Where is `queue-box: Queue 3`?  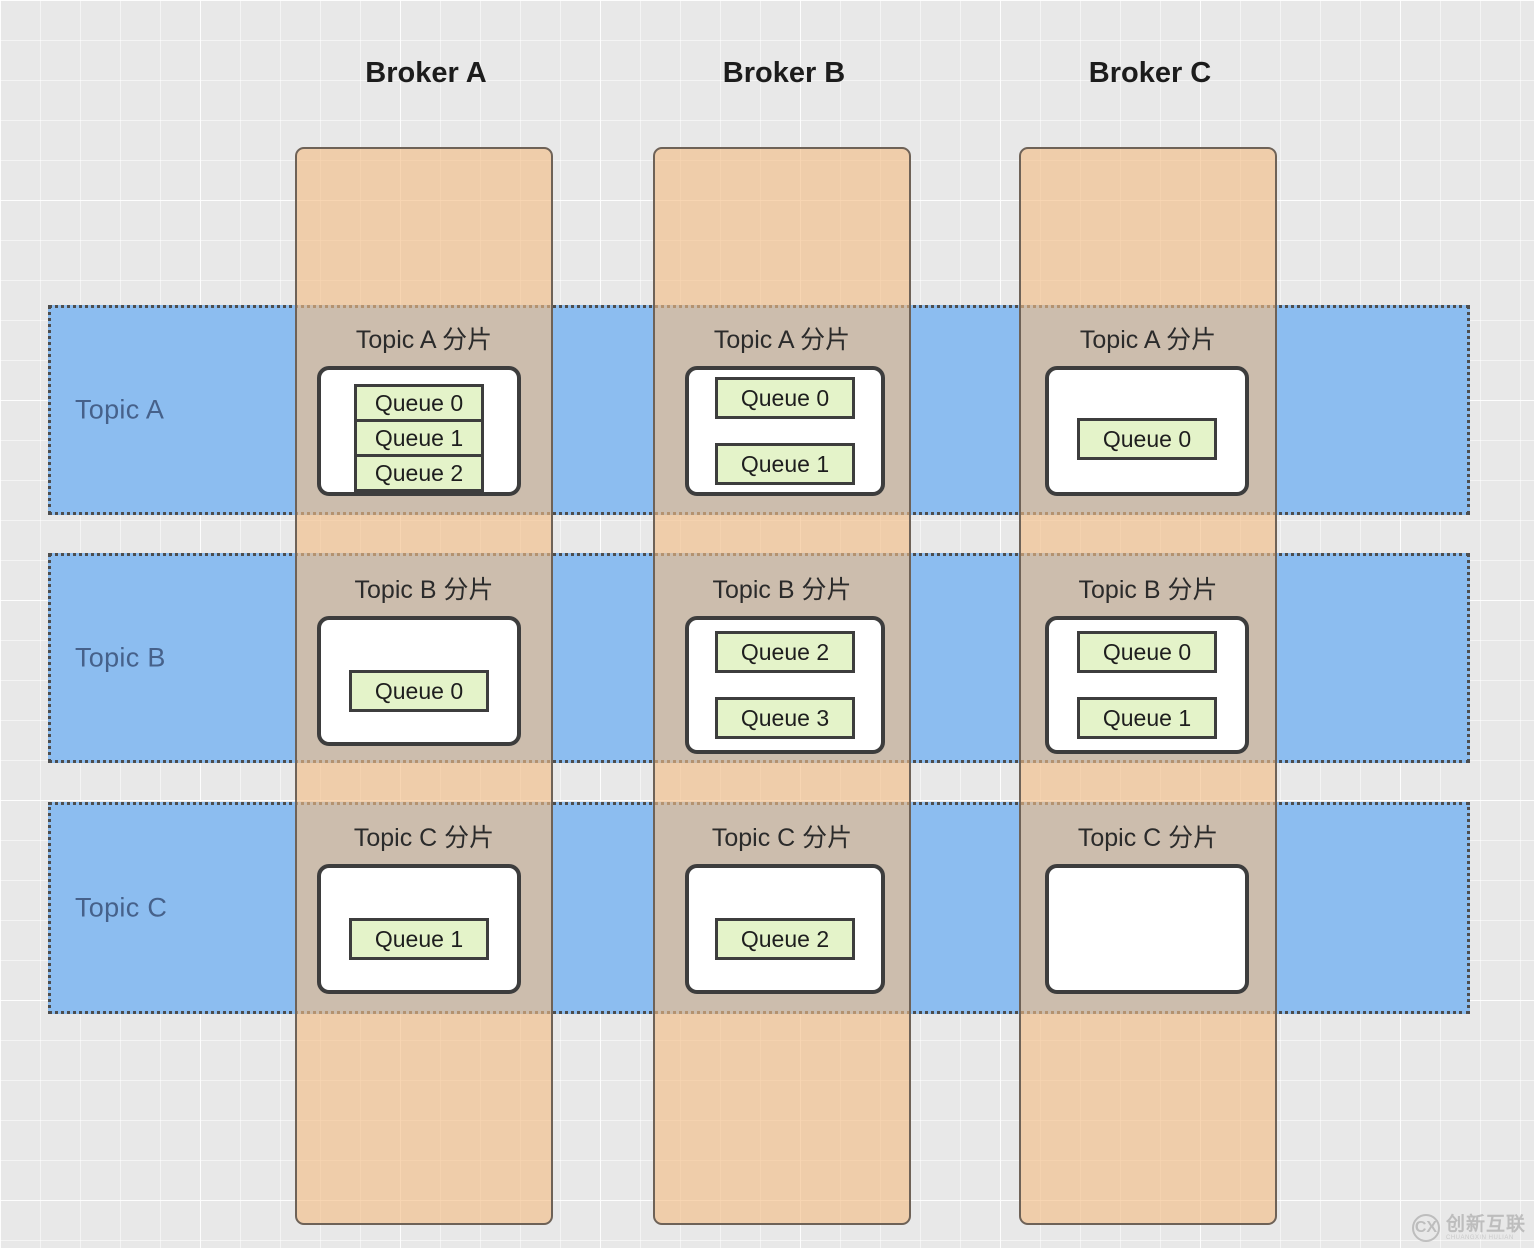
queue-box: Queue 3 is located at coordinates (785, 718).